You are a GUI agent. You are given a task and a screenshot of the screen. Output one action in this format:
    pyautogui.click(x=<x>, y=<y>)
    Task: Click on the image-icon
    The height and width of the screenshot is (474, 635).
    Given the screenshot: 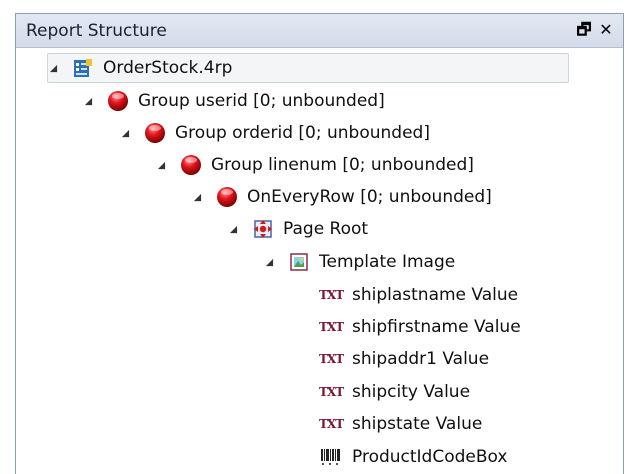 What is the action you would take?
    pyautogui.click(x=299, y=262)
    